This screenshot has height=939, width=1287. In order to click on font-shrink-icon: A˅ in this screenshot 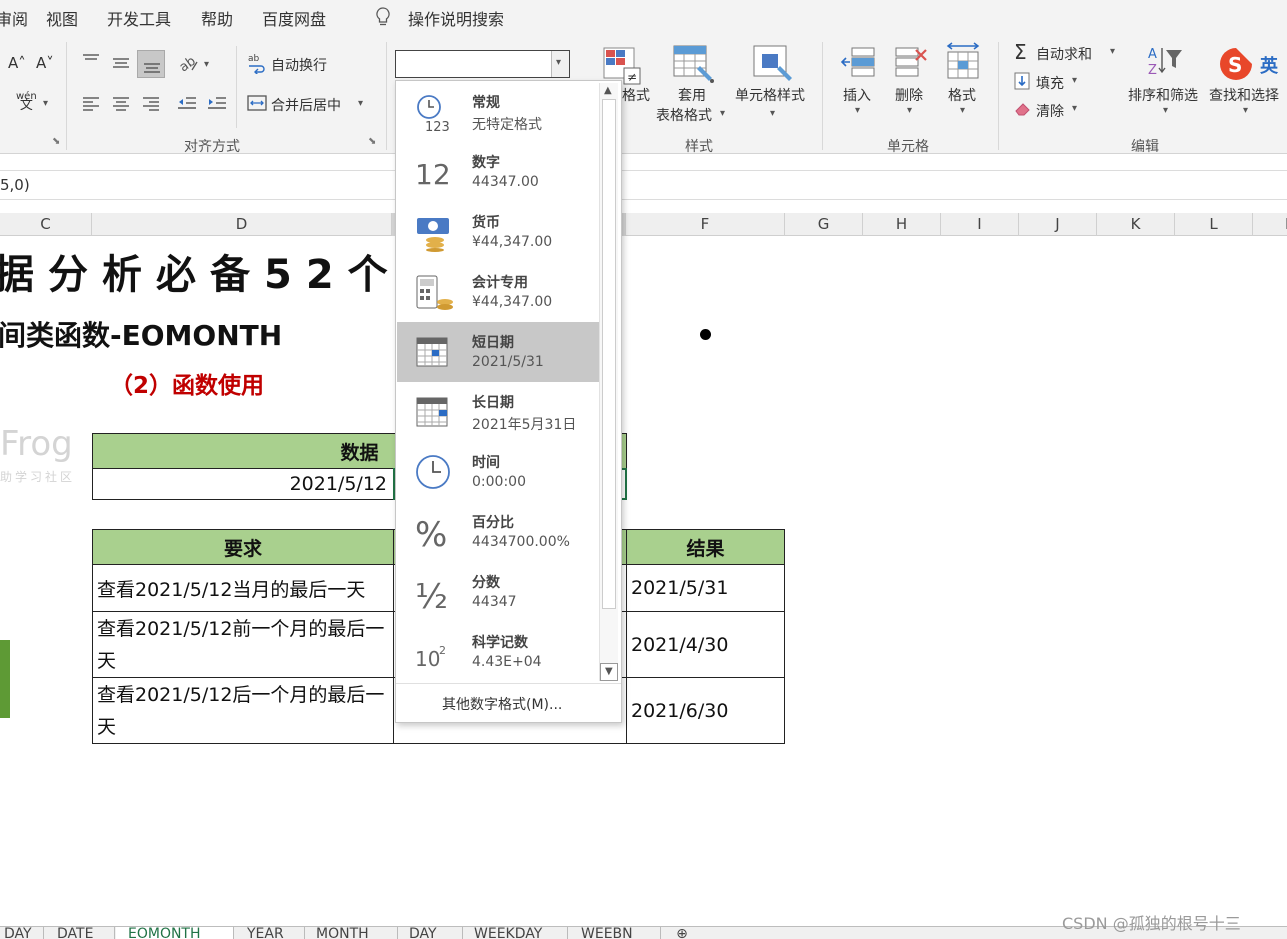, I will do `click(45, 63)`.